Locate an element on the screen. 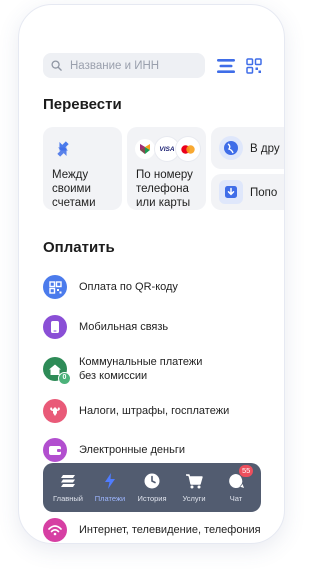  transfer-card-label-line: своими is located at coordinates (71, 189).